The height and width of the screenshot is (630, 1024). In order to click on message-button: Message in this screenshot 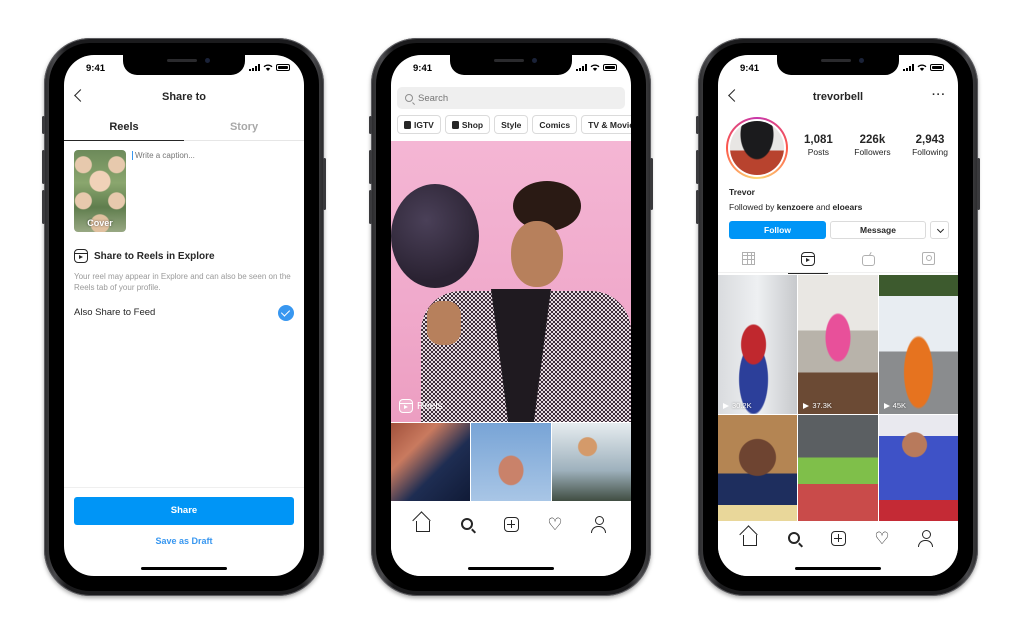, I will do `click(878, 230)`.